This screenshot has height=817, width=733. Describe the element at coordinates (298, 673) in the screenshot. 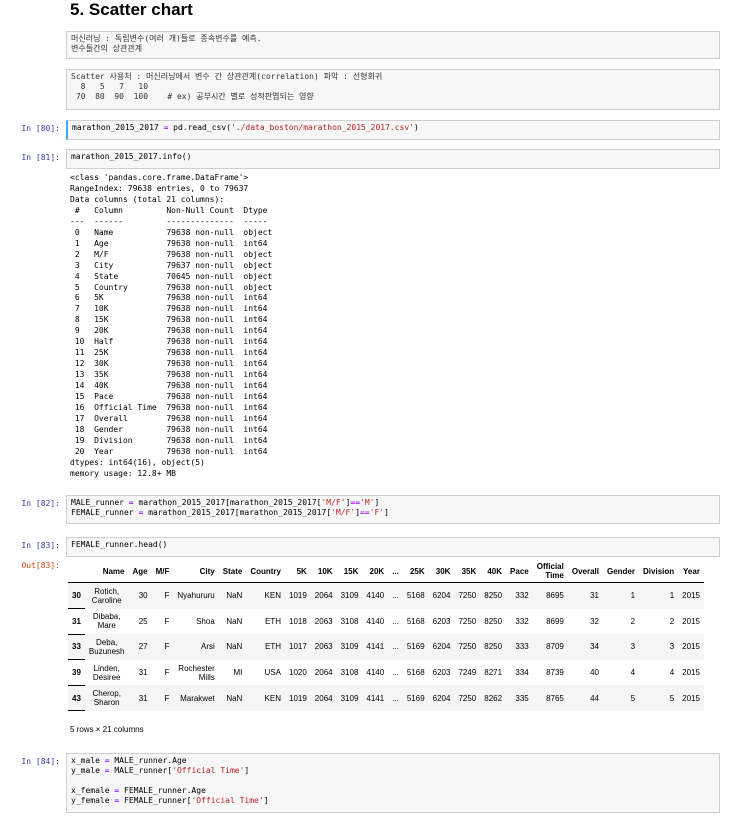

I see `table-cell: 1020` at that location.